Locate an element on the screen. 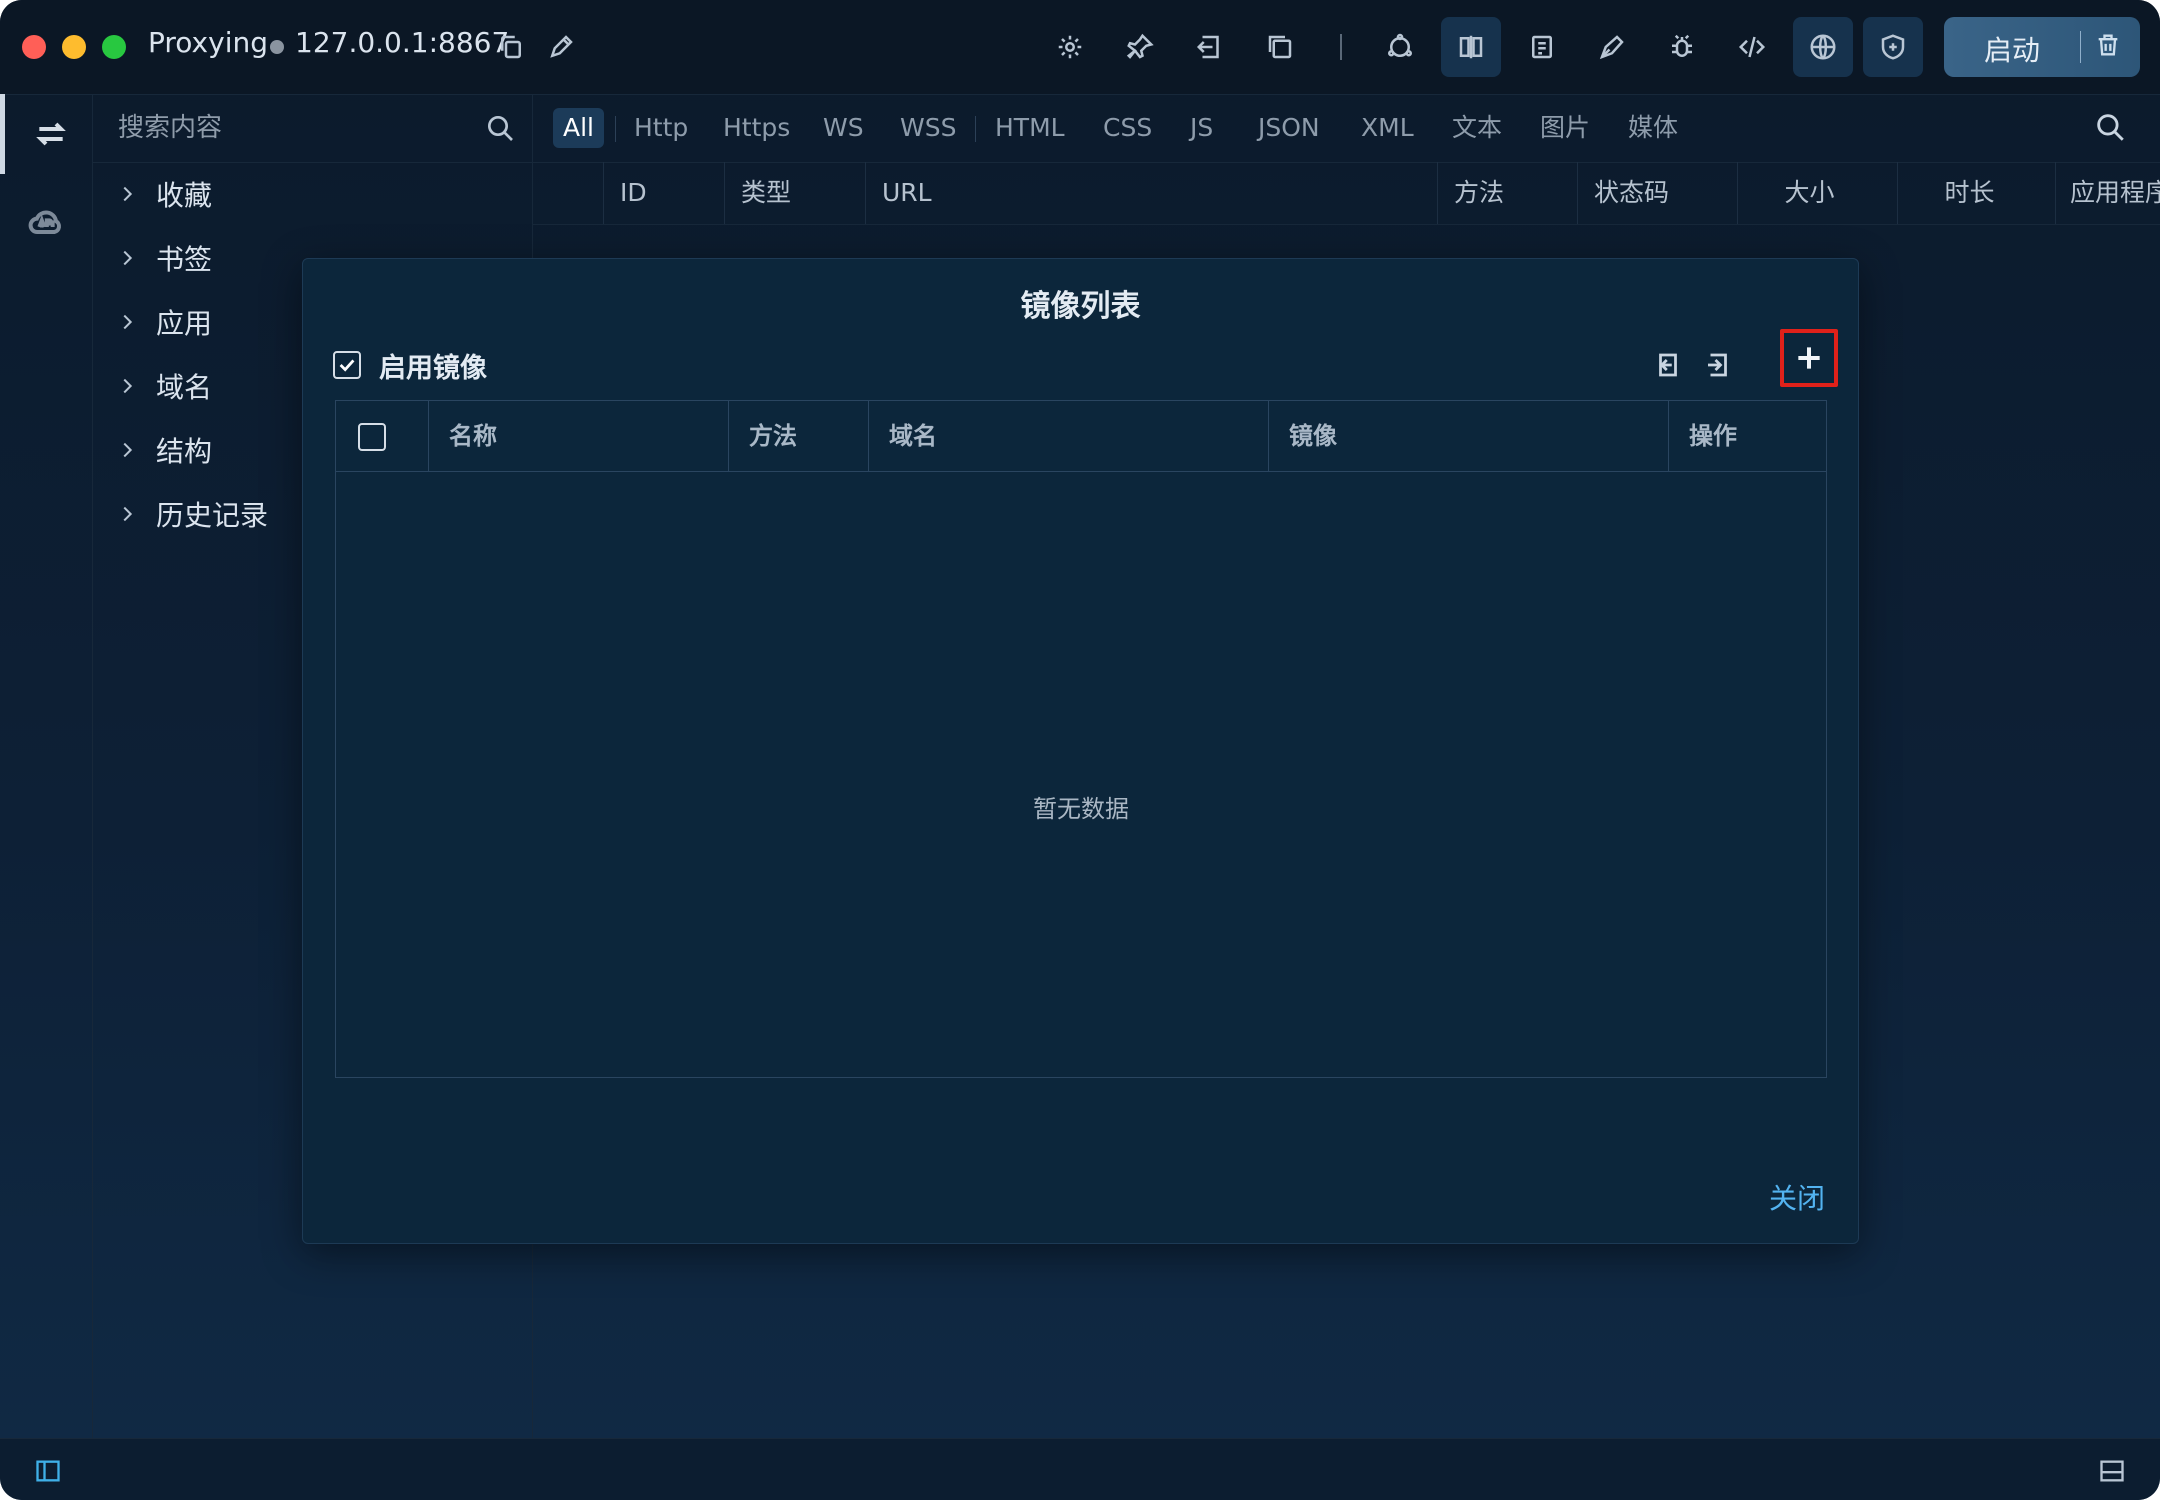  sidebar-item-favorites: 收藏 is located at coordinates (164, 194).